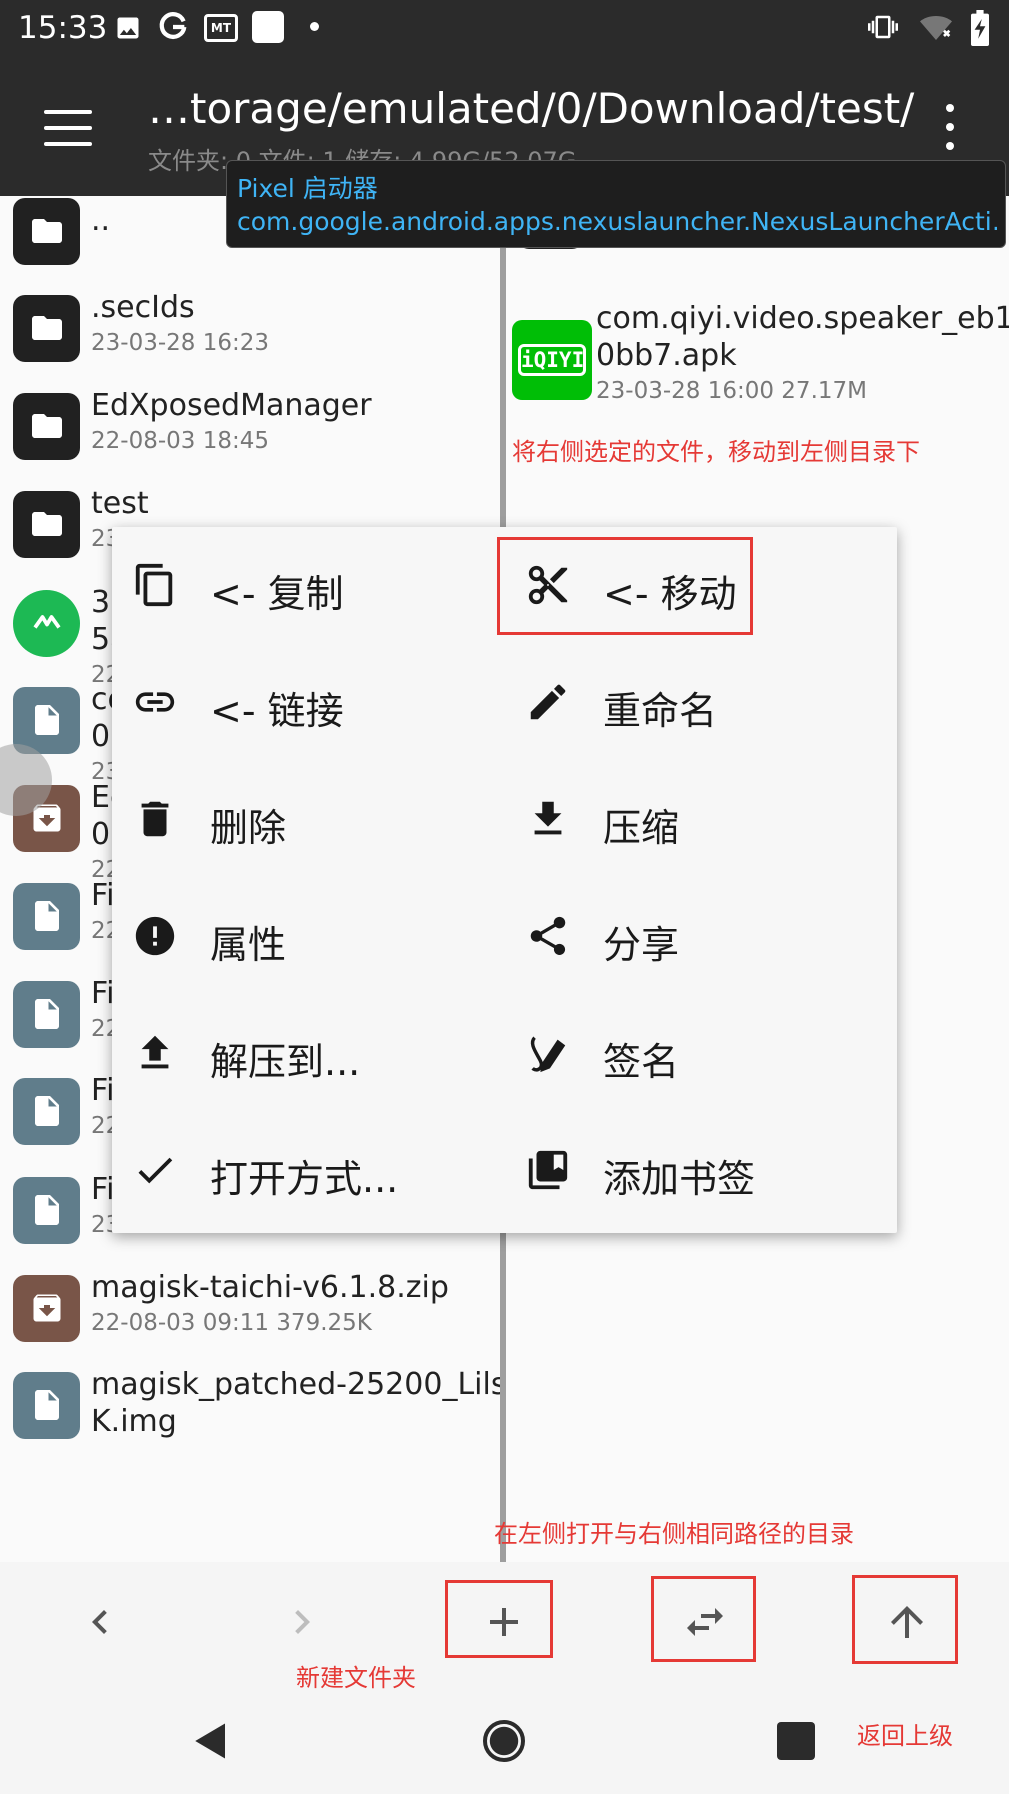  What do you see at coordinates (63, 28) in the screenshot?
I see `status-time: 15:33` at bounding box center [63, 28].